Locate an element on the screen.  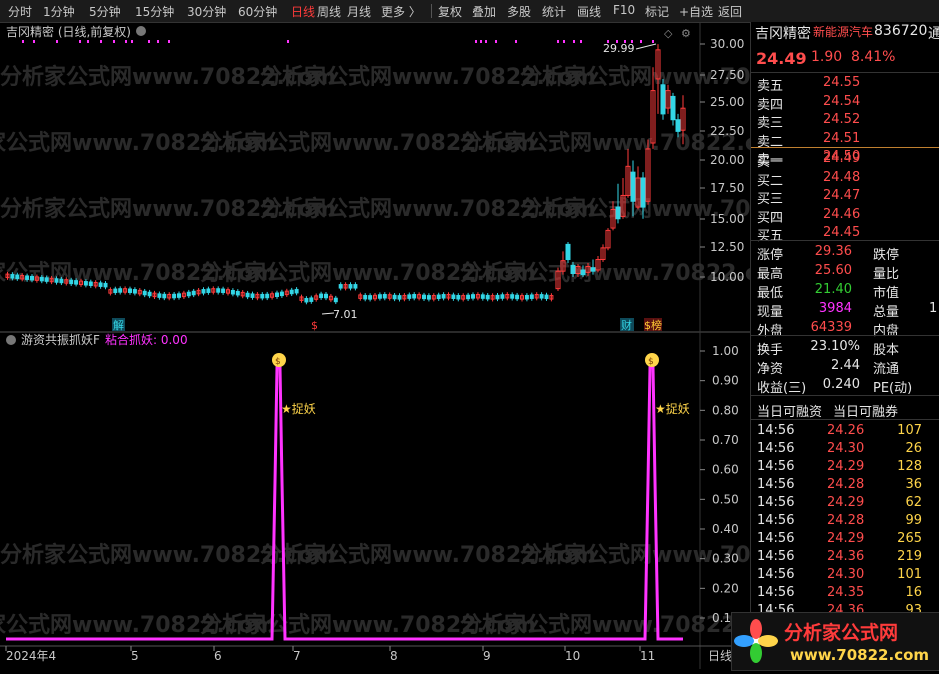
high-price-label: 29.99 is located at coordinates (619, 48).